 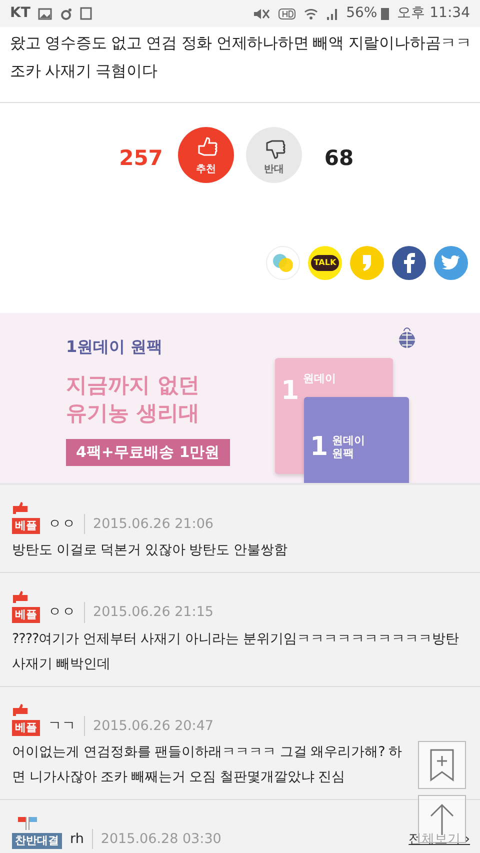 What do you see at coordinates (86, 13) in the screenshot?
I see `screenshot-icon` at bounding box center [86, 13].